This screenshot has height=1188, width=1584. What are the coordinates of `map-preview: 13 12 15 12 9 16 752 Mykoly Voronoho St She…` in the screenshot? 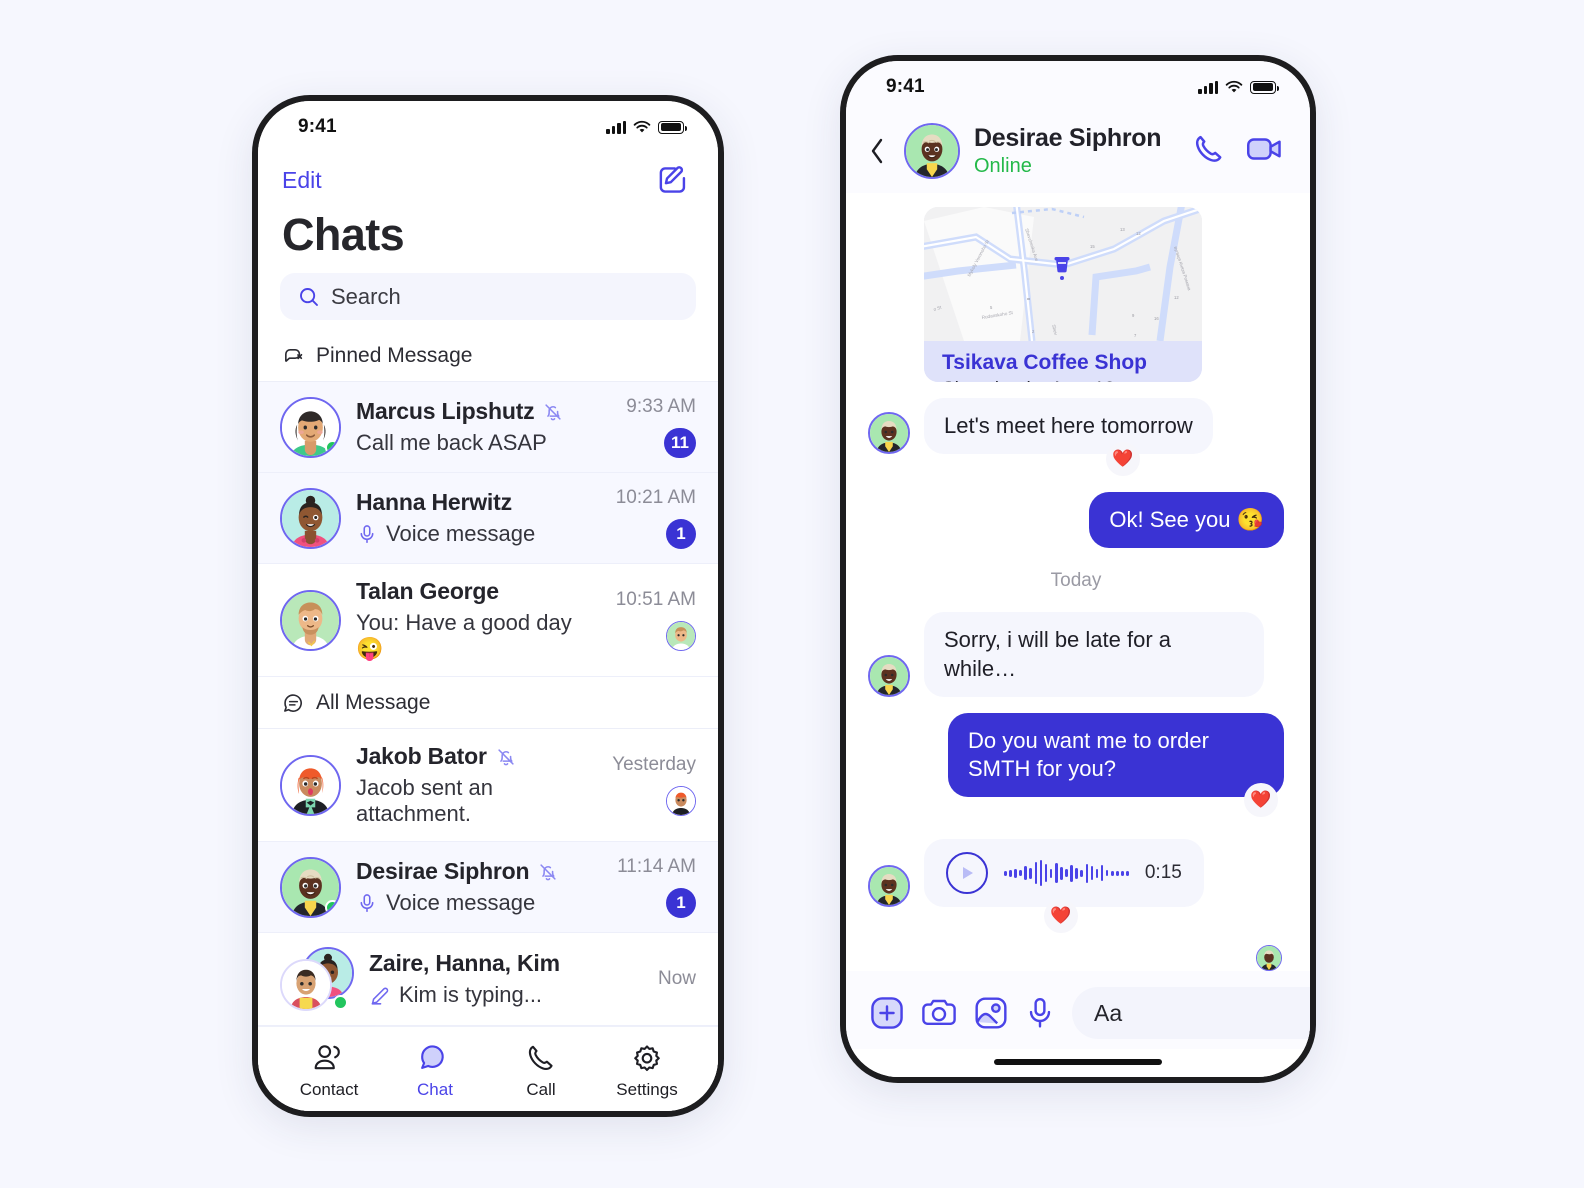 It's located at (1063, 274).